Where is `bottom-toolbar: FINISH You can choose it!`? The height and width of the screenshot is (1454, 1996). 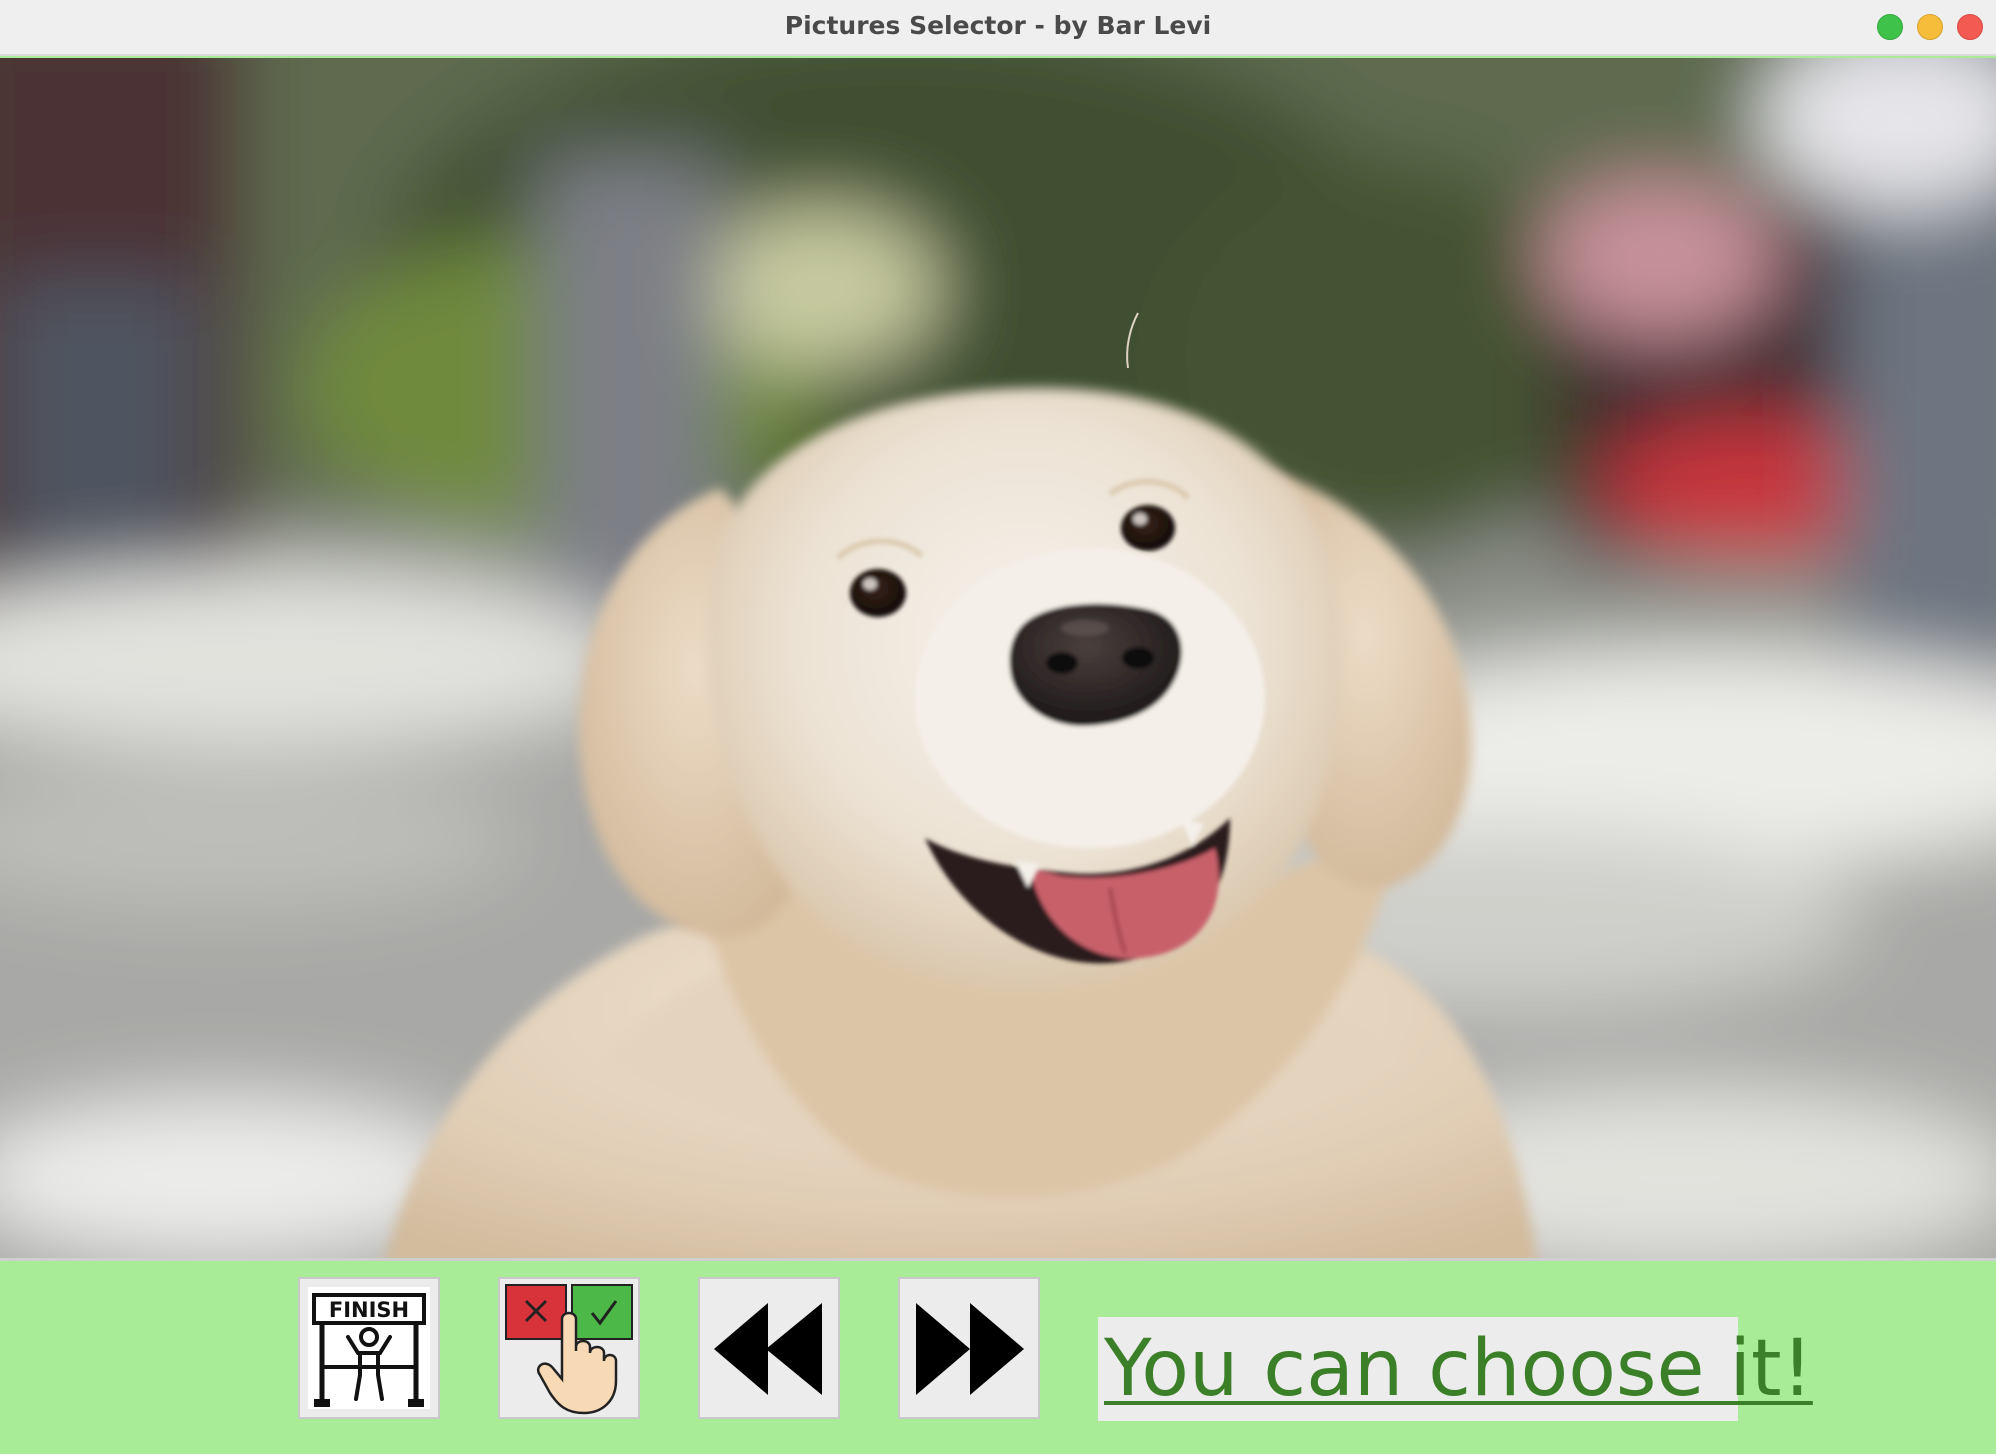
bottom-toolbar: FINISH You can choose it! is located at coordinates (998, 1356).